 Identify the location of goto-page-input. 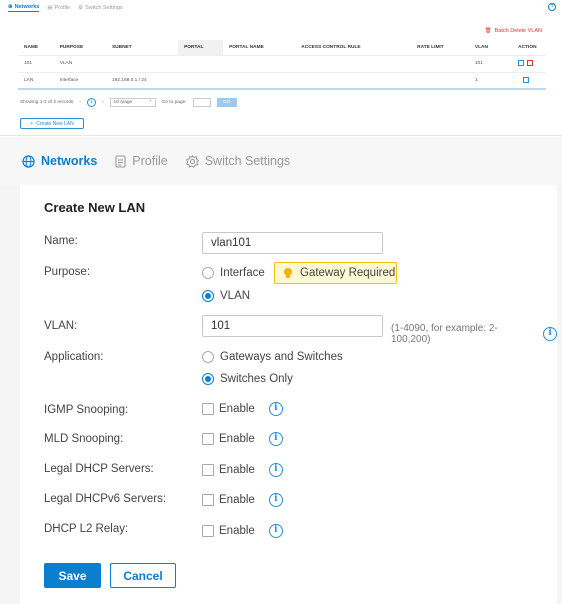
(201, 102).